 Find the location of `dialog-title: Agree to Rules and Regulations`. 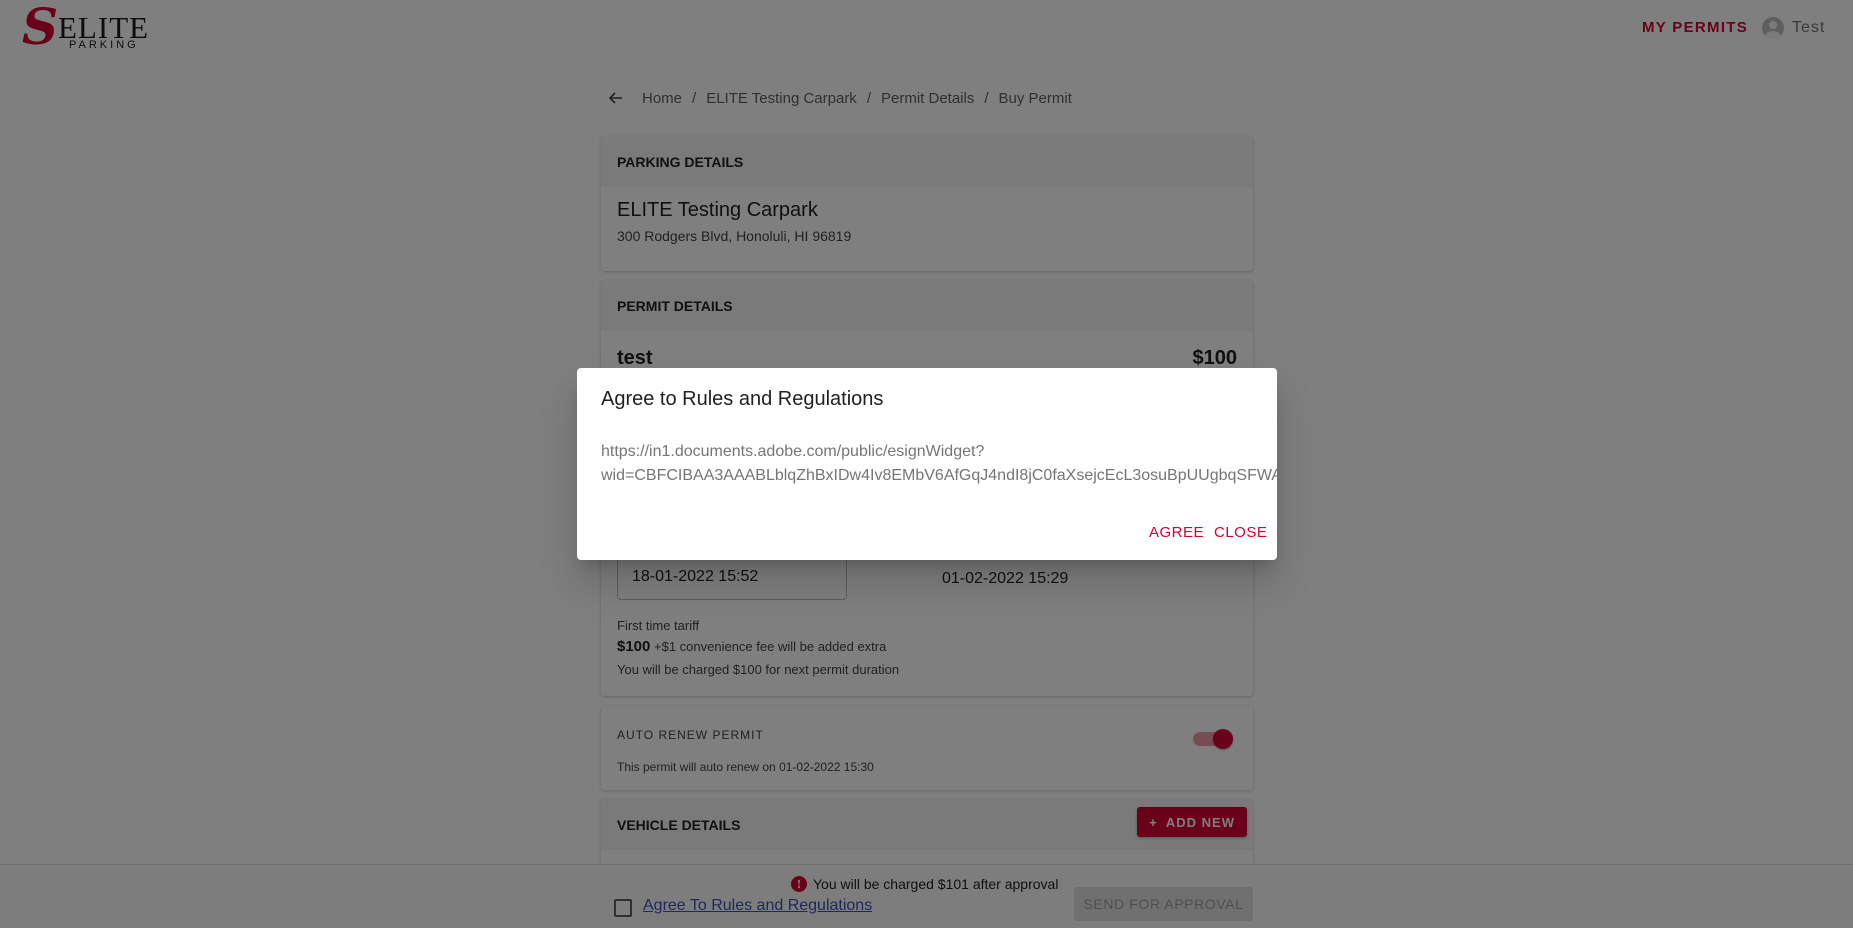

dialog-title: Agree to Rules and Regulations is located at coordinates (742, 399).